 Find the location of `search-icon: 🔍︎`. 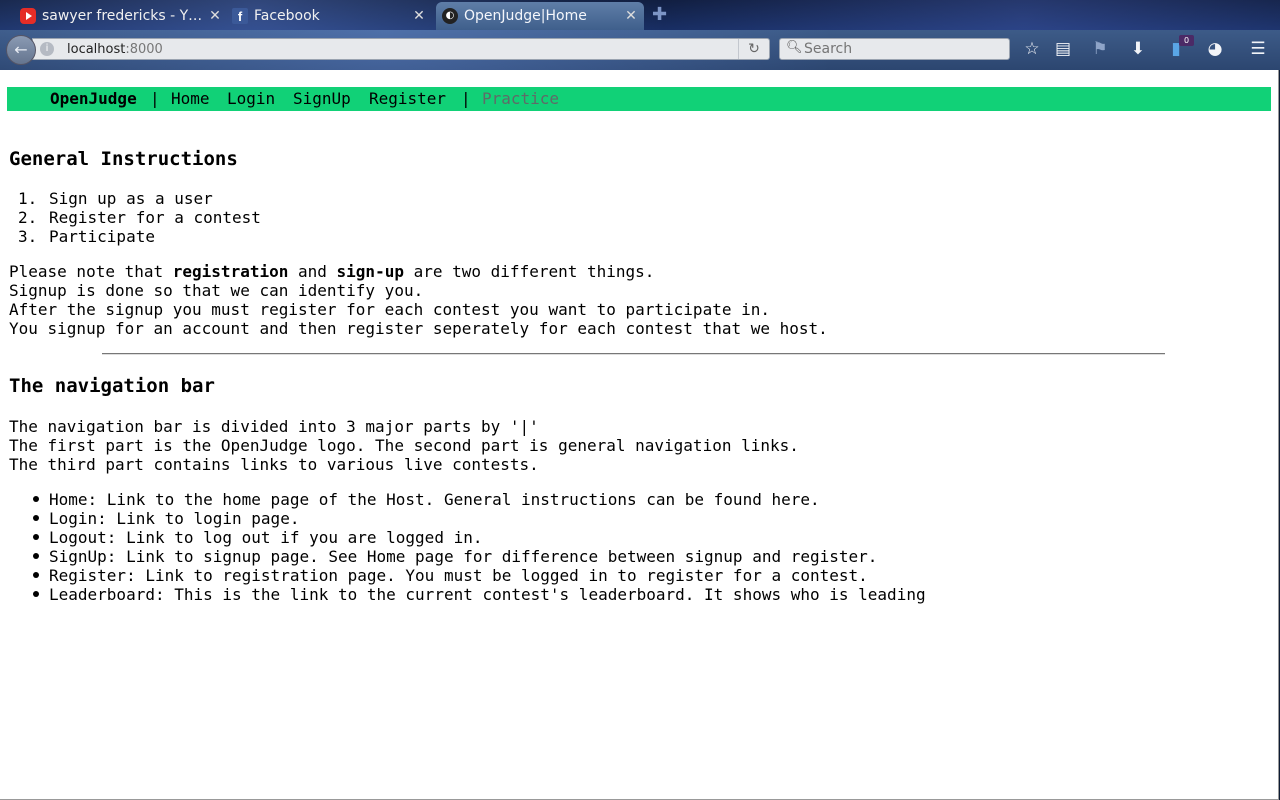

search-icon: 🔍︎ is located at coordinates (794, 47).